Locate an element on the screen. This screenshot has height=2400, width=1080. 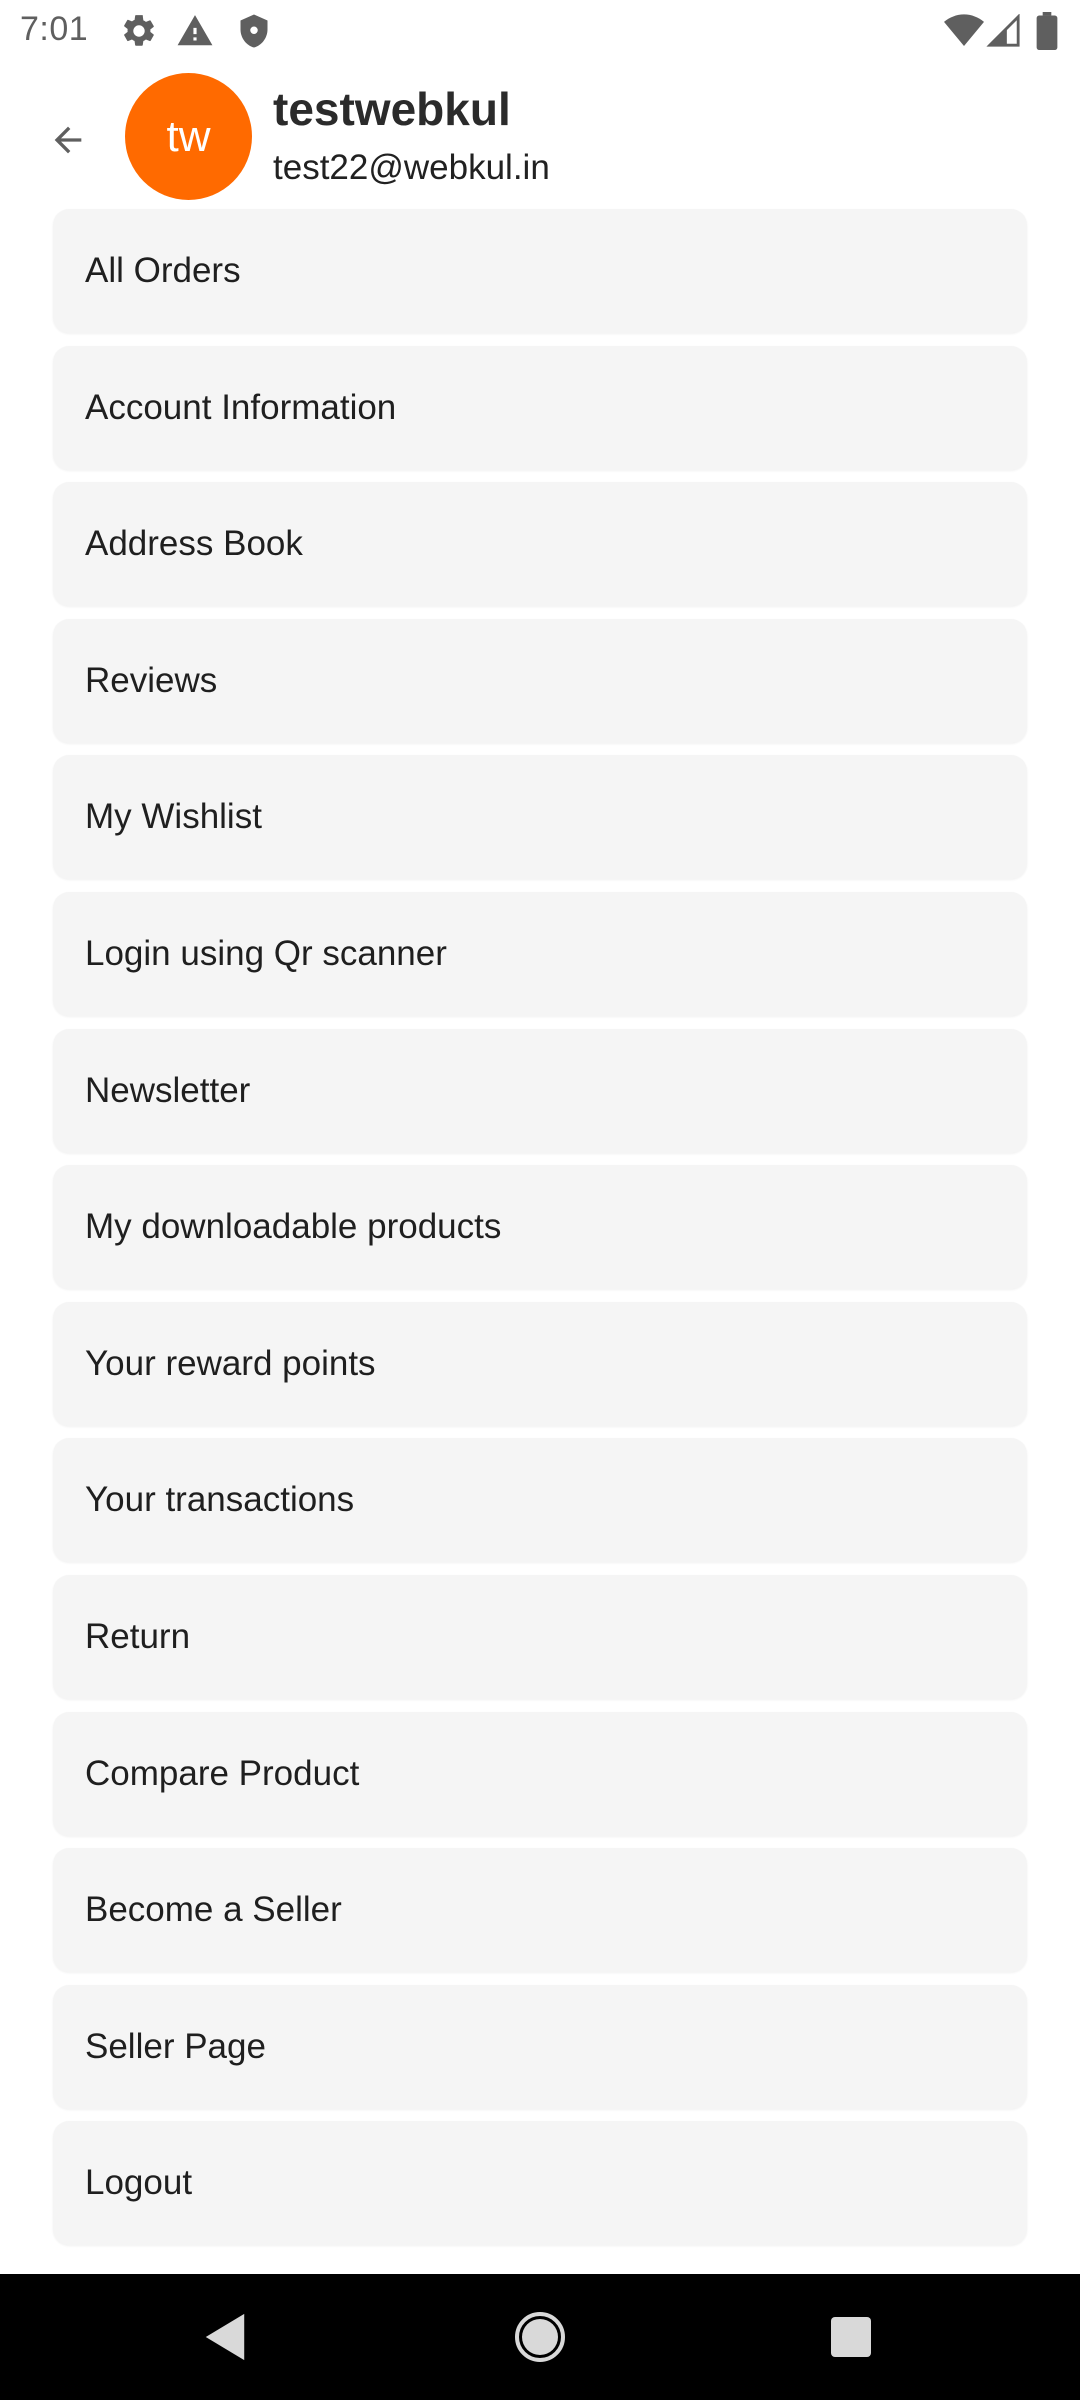
menu-item-my-wishlist: My Wishlist is located at coordinates (540, 817).